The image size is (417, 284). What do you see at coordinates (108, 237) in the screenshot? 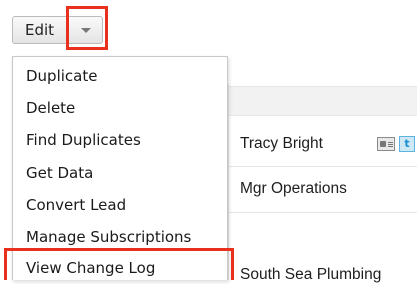
I see `menu-item-manage-subscriptions: Manage Subscriptions` at bounding box center [108, 237].